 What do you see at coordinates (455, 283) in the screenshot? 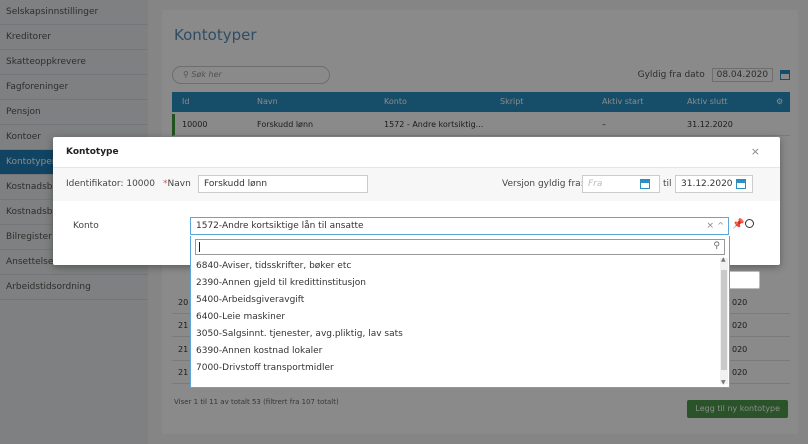
I see `dropdown-option: 2390-Annen gjeld til kredittinstitusjon` at bounding box center [455, 283].